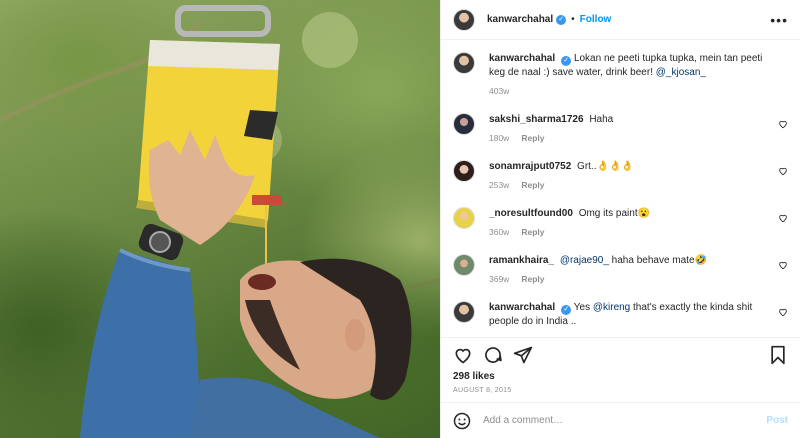 Image resolution: width=800 pixels, height=438 pixels. What do you see at coordinates (464, 63) in the screenshot?
I see `caption-avatar` at bounding box center [464, 63].